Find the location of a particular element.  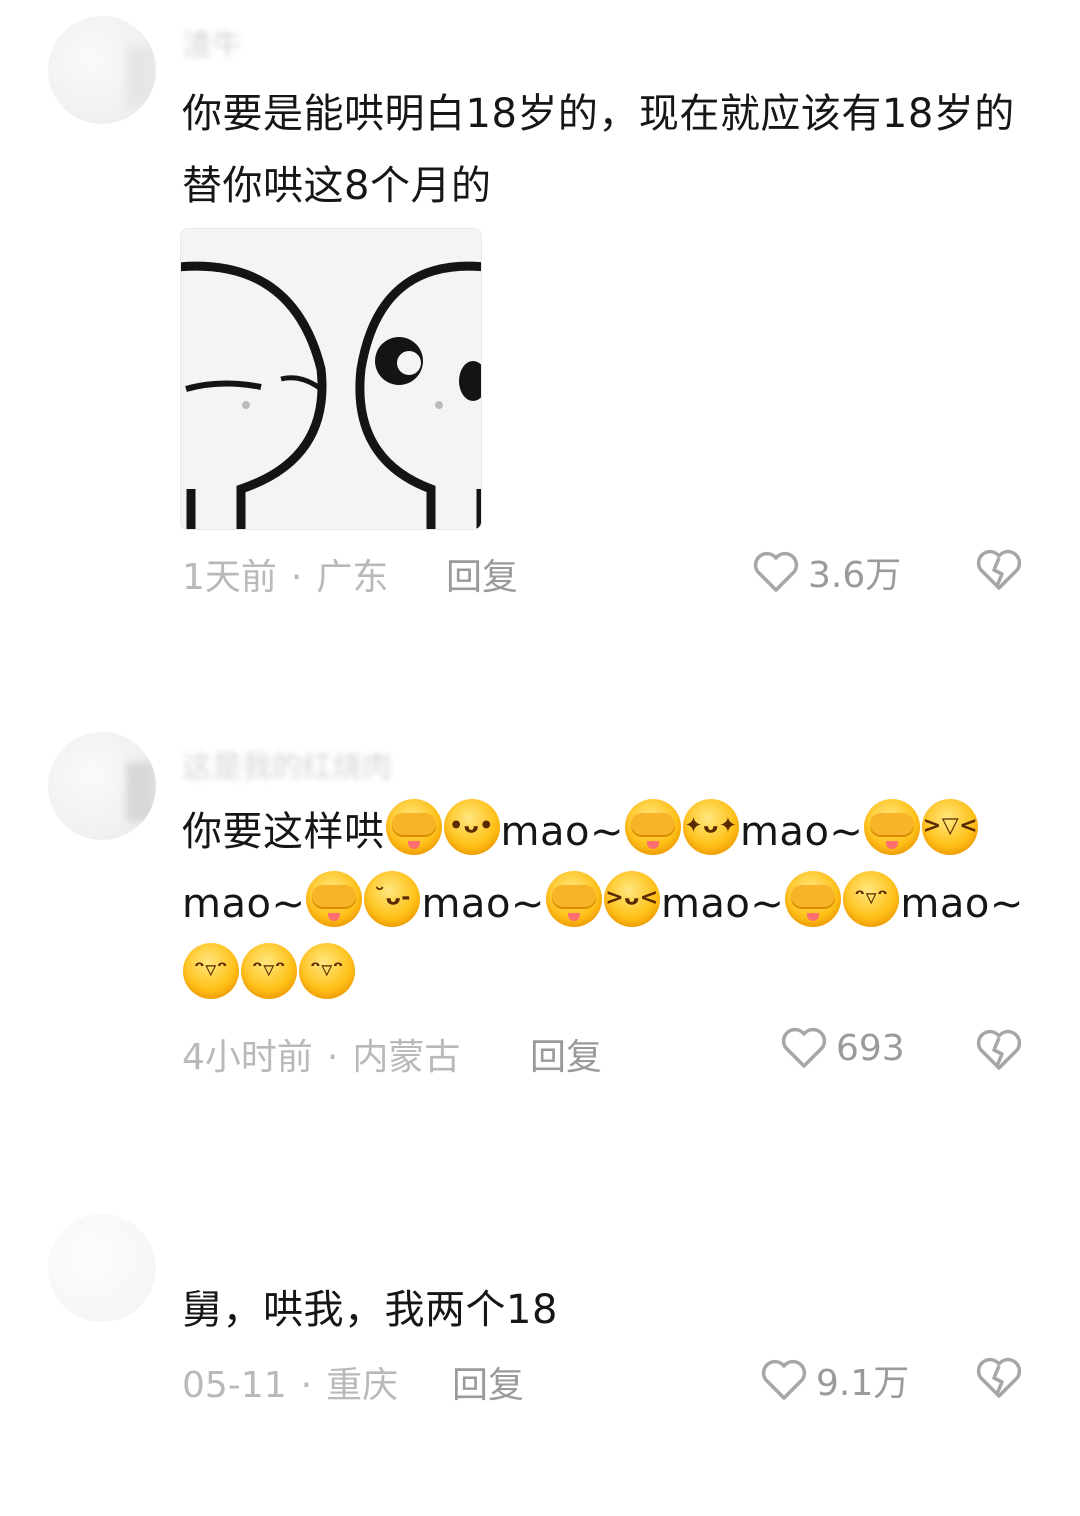

comment-image is located at coordinates (331, 379).